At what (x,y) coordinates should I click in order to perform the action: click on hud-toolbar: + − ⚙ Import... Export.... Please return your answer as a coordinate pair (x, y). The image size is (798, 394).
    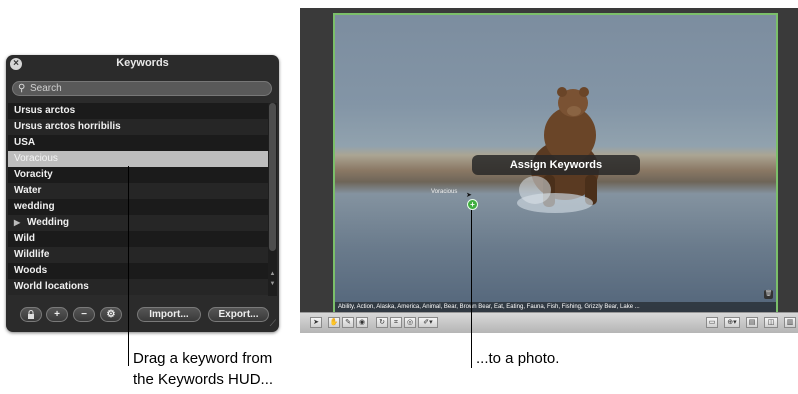
    Looking at the image, I should click on (142, 315).